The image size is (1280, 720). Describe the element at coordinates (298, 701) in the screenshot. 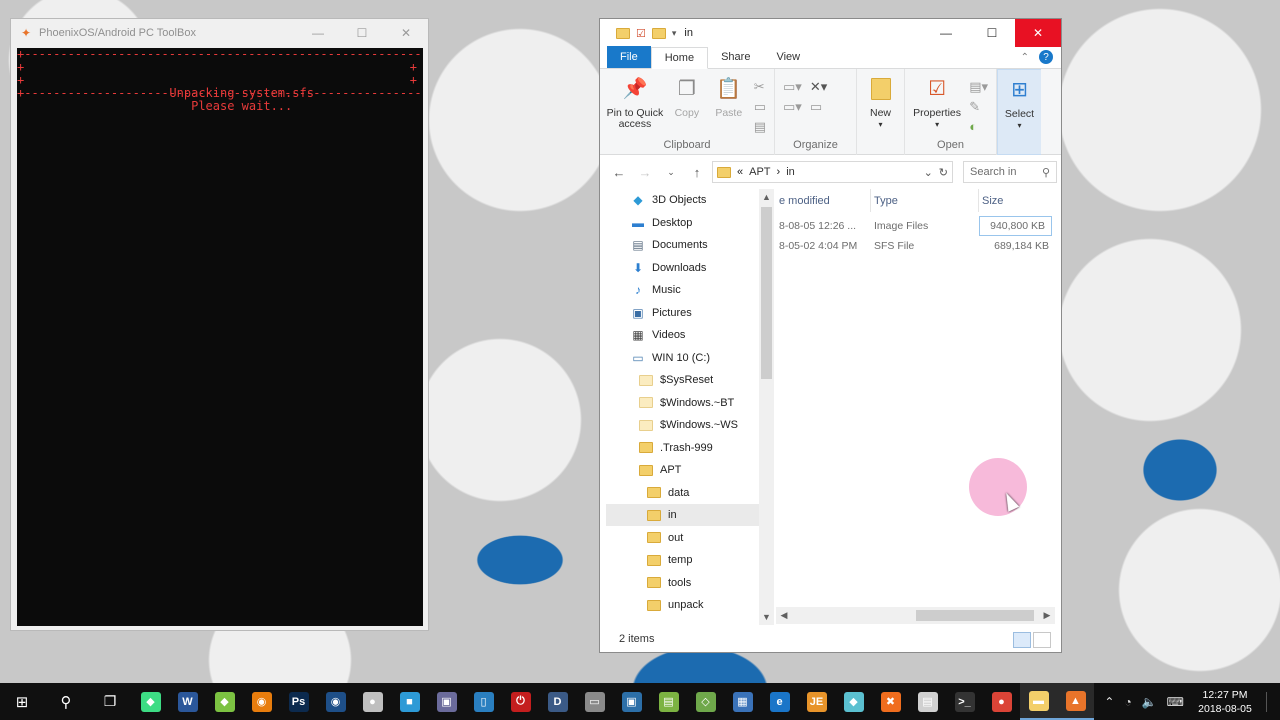

I see `photoshop-taskbar-button: Ps` at that location.